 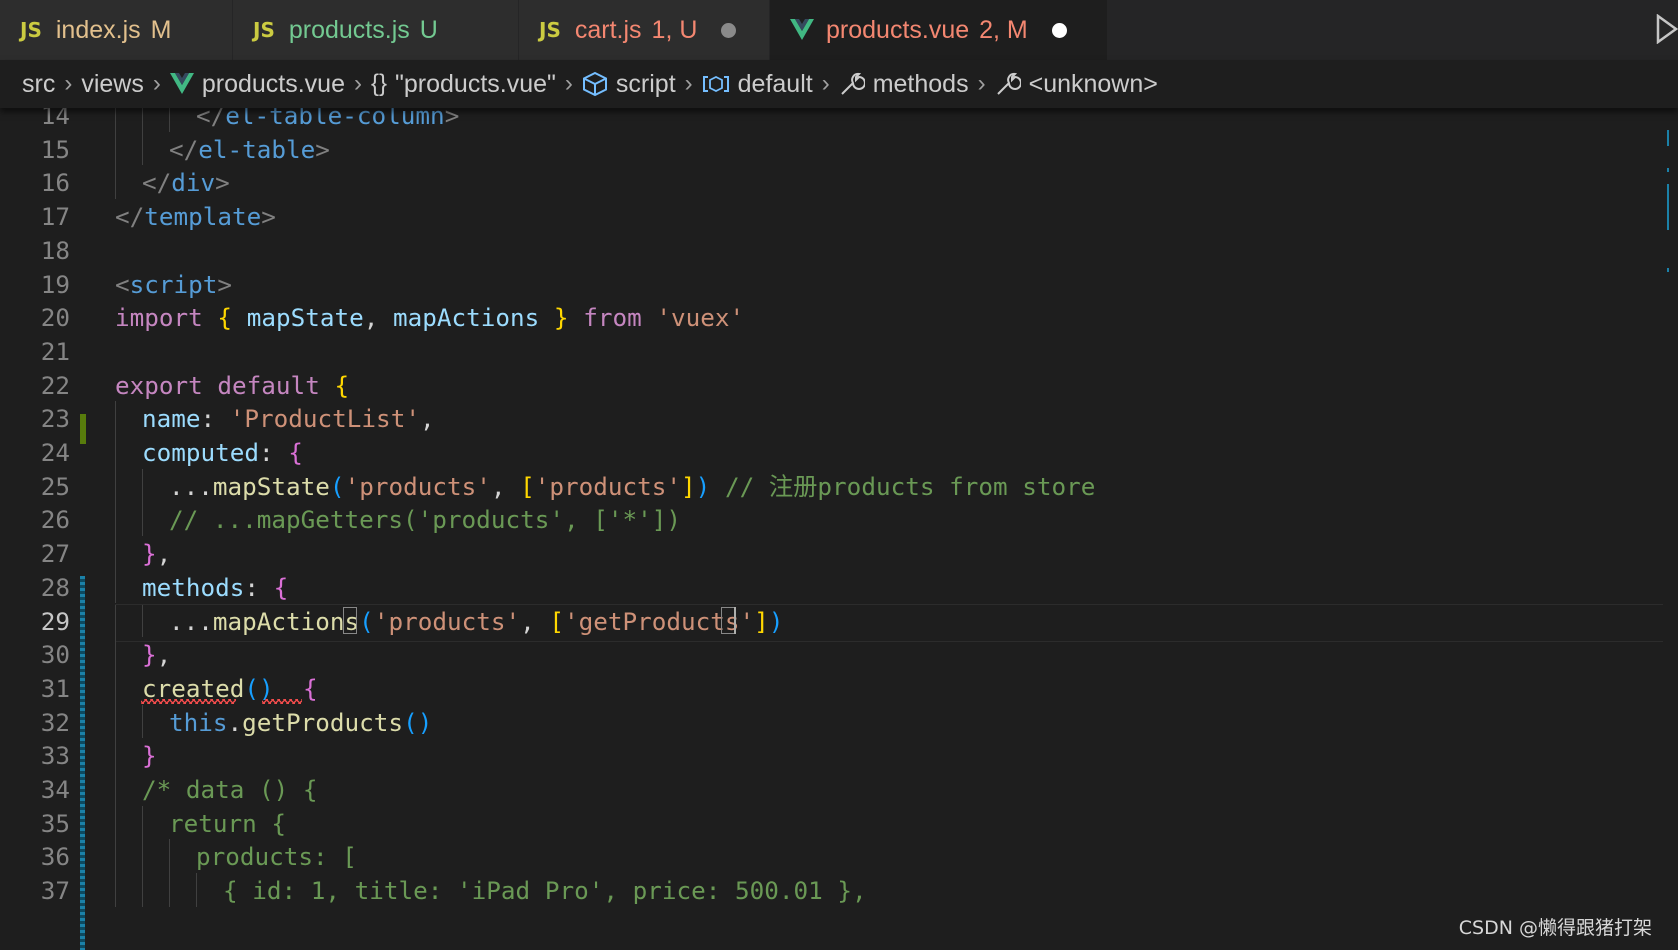 What do you see at coordinates (612, 318) in the screenshot?
I see `code-token: from` at bounding box center [612, 318].